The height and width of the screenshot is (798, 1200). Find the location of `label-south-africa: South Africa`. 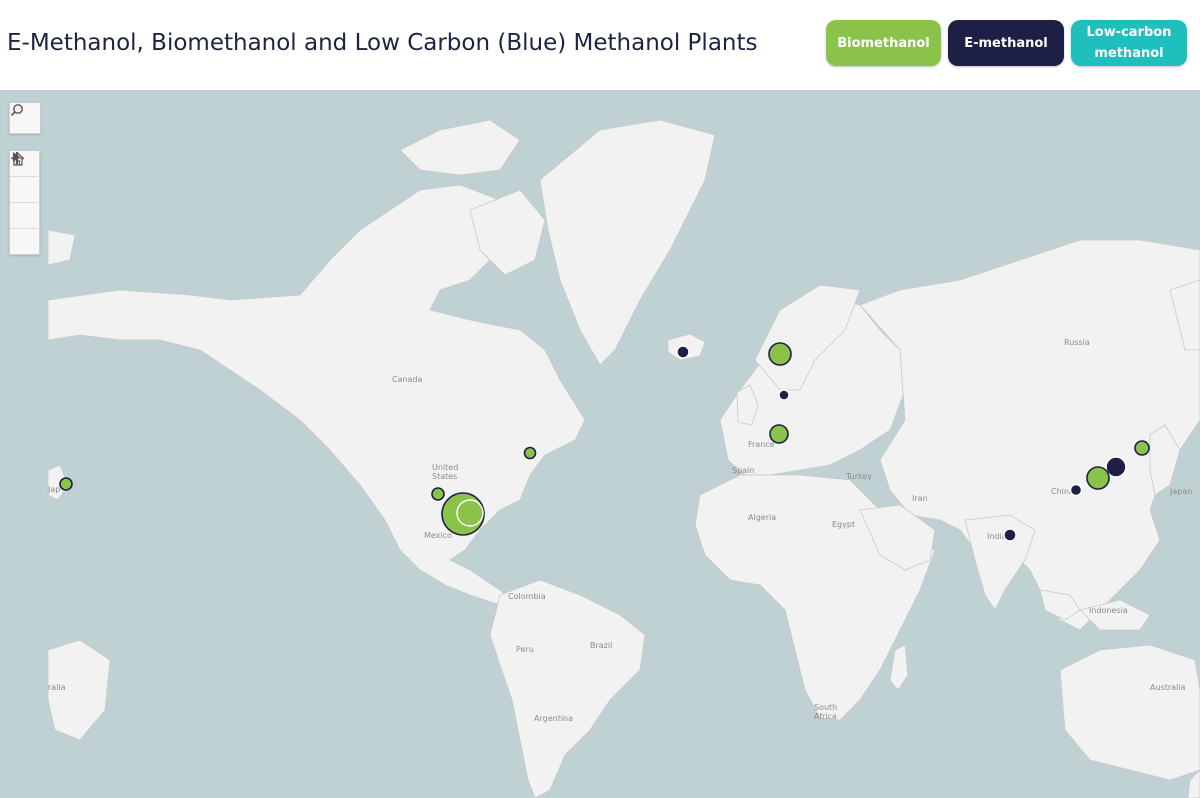

label-south-africa: South Africa is located at coordinates (825, 712).